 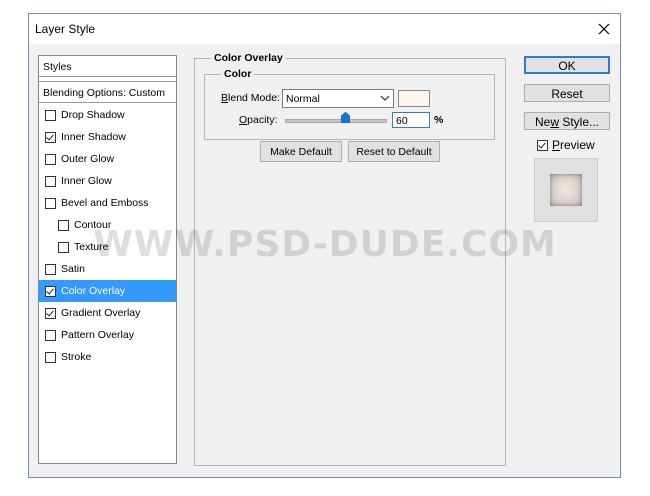 What do you see at coordinates (414, 98) in the screenshot?
I see `overlay-color-swatch` at bounding box center [414, 98].